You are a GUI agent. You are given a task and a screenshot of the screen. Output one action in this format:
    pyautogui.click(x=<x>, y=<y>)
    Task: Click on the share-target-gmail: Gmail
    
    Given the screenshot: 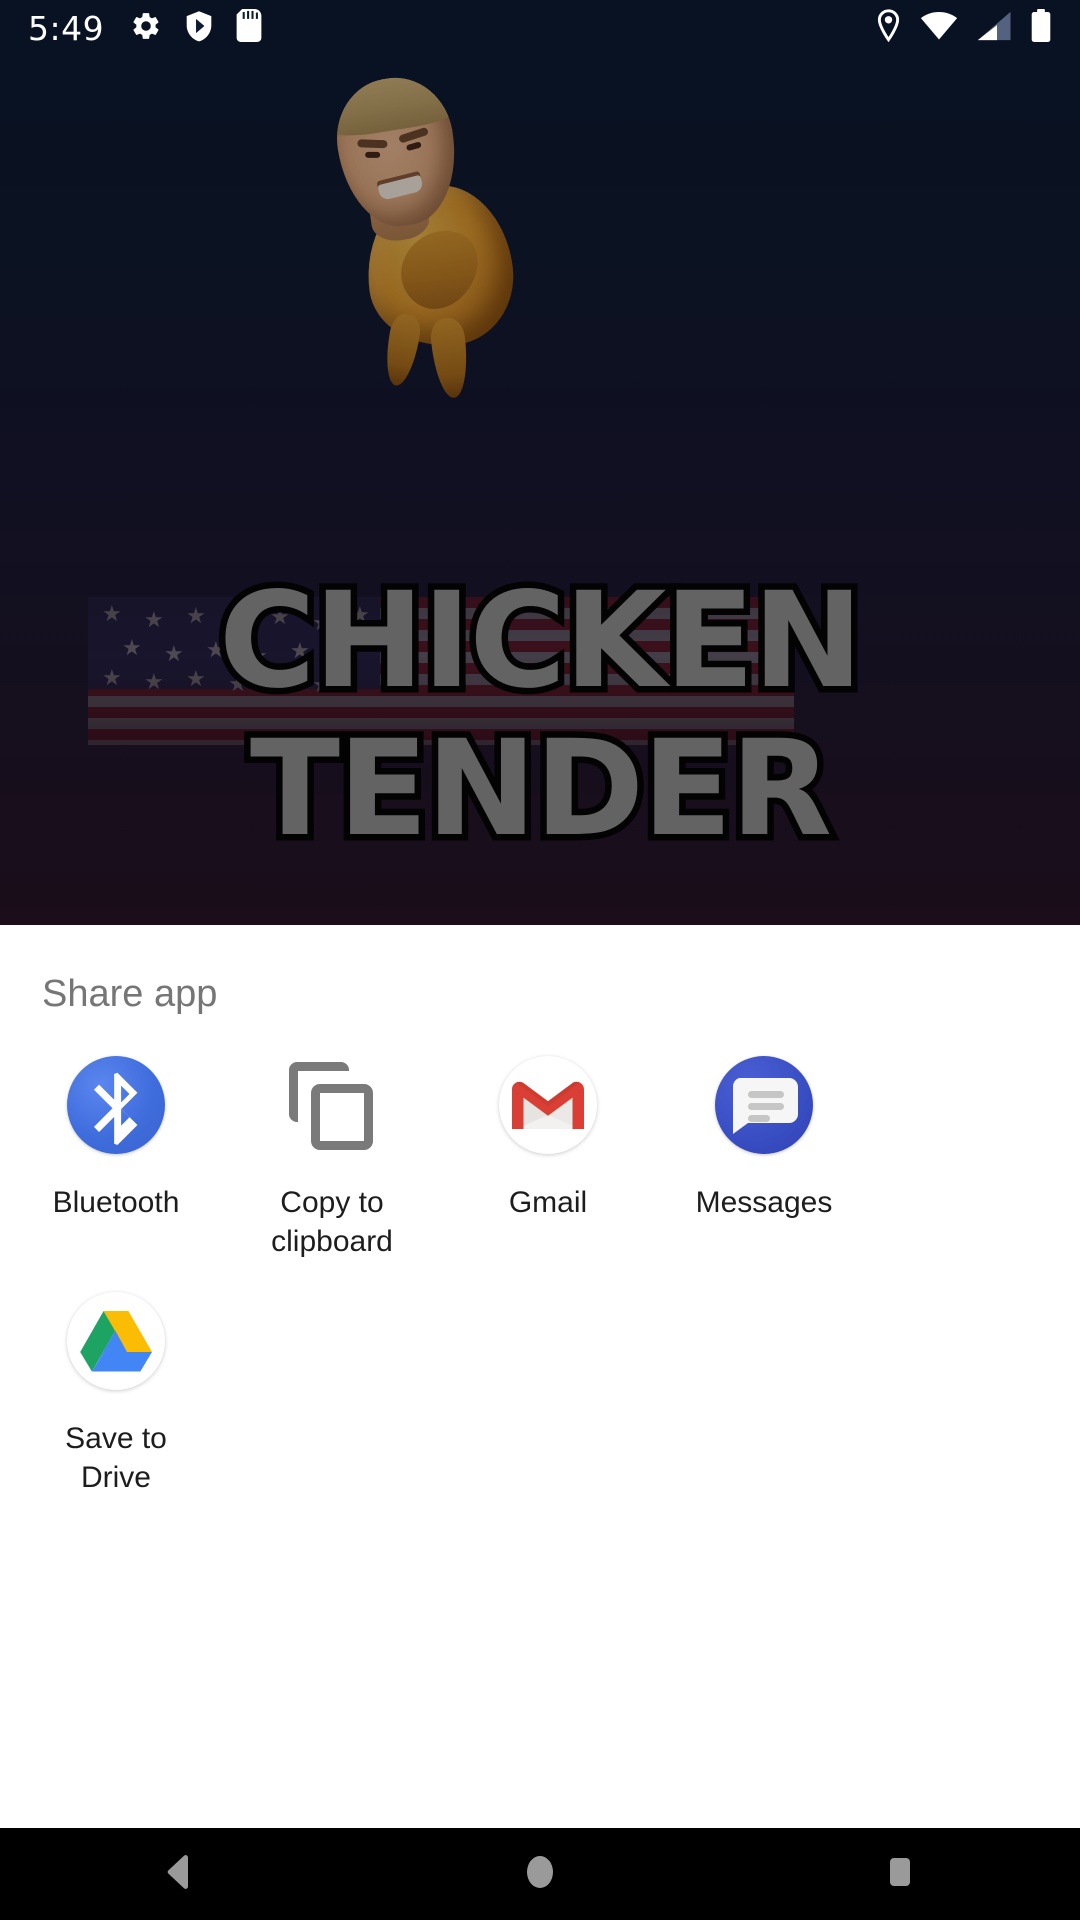 What is the action you would take?
    pyautogui.click(x=548, y=1152)
    